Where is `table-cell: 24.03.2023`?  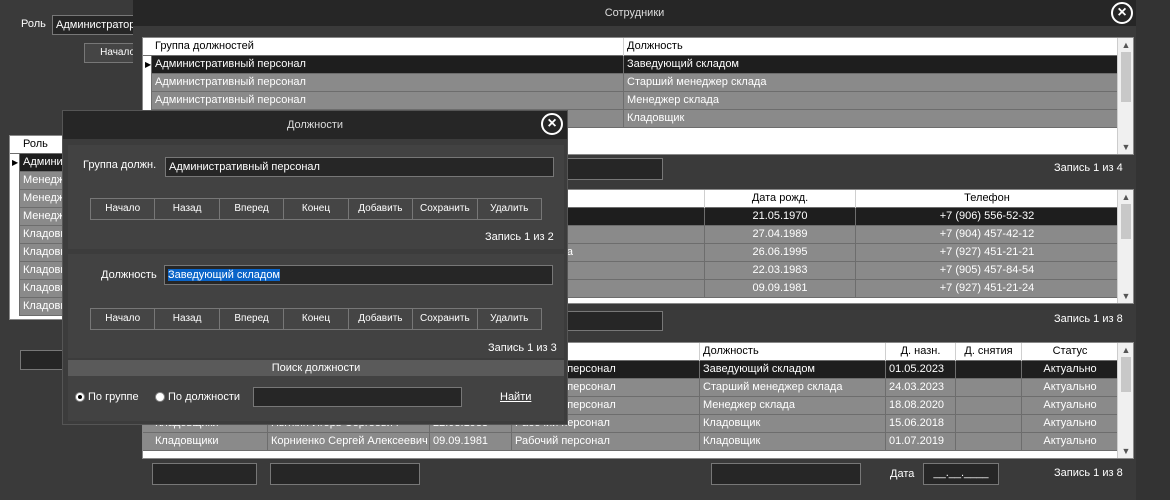
table-cell: 24.03.2023 is located at coordinates (921, 388).